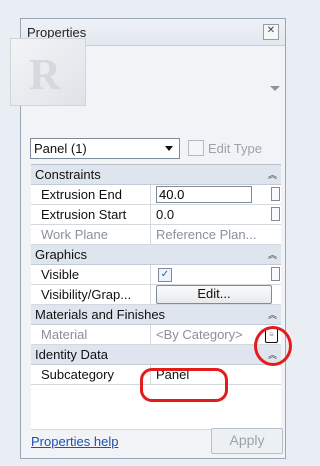 Image resolution: width=320 pixels, height=466 pixels. I want to click on browse-icon: ≡, so click(271, 335).